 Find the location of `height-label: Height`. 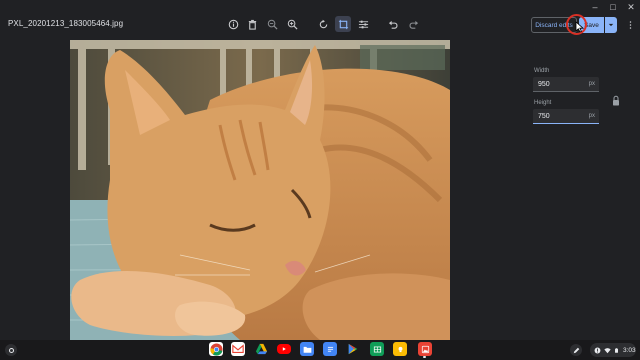

height-label: Height is located at coordinates (543, 103).